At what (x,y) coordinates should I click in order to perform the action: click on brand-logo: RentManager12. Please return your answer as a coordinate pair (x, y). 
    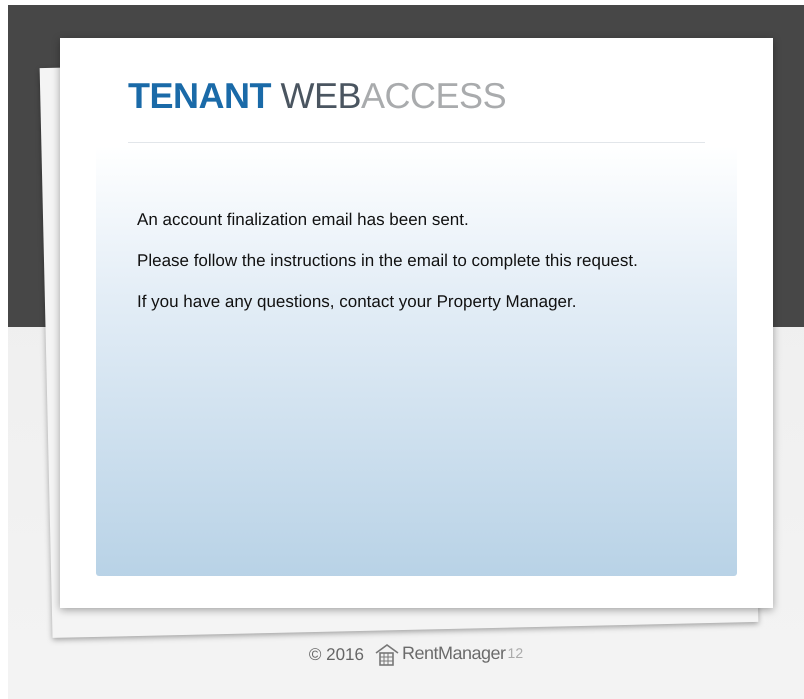
    Looking at the image, I should click on (449, 653).